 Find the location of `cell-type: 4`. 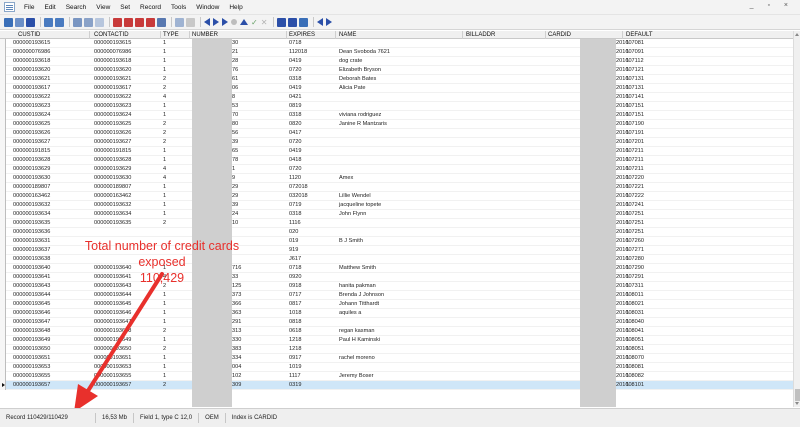

cell-type: 4 is located at coordinates (164, 178).